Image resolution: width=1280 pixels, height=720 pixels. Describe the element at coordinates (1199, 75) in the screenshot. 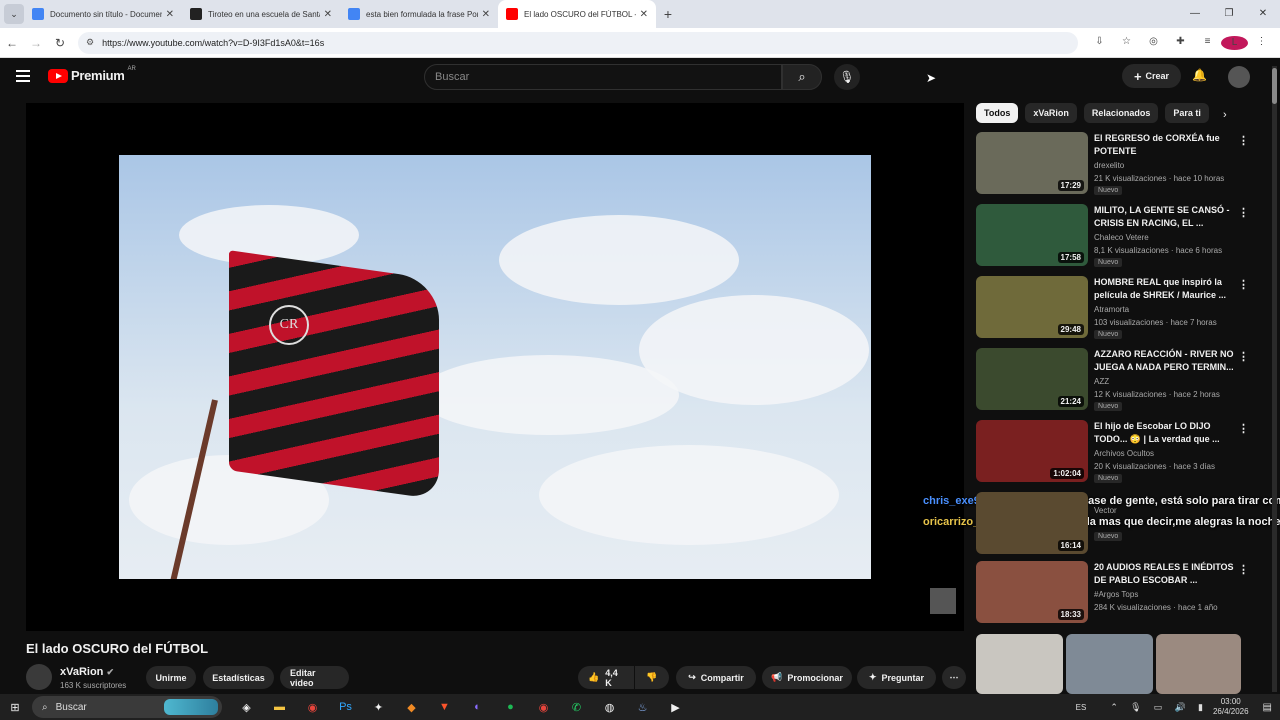

I see `notifications-bell-icon: 🔔` at that location.